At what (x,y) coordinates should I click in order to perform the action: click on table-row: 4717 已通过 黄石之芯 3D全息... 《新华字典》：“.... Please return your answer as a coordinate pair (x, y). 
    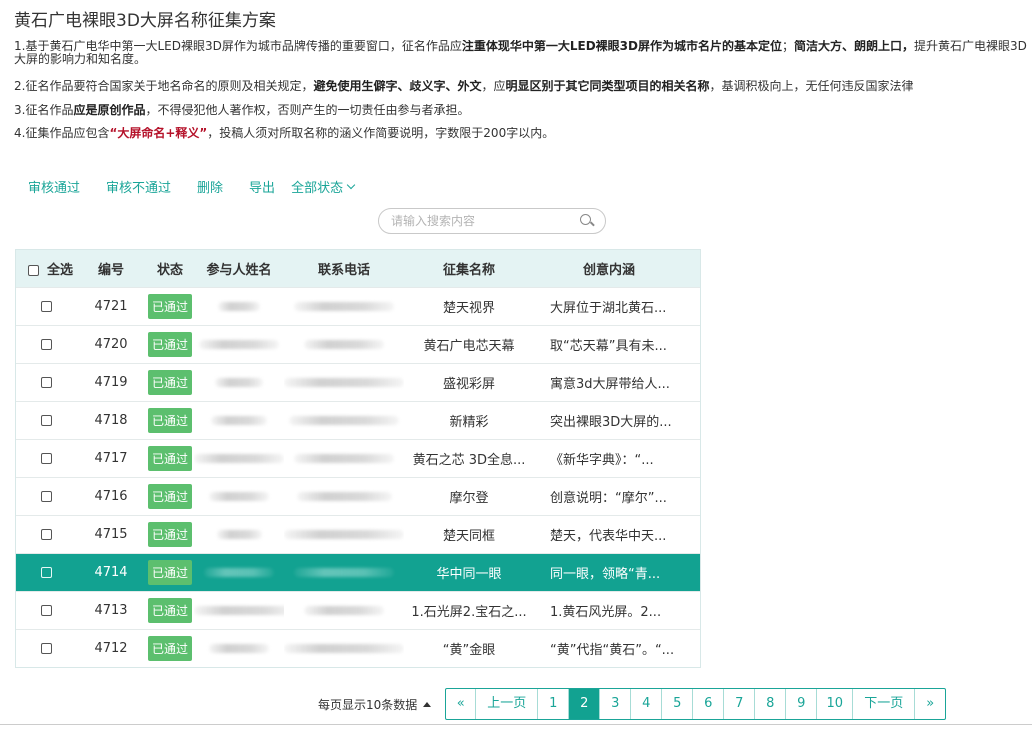
    Looking at the image, I should click on (358, 458).